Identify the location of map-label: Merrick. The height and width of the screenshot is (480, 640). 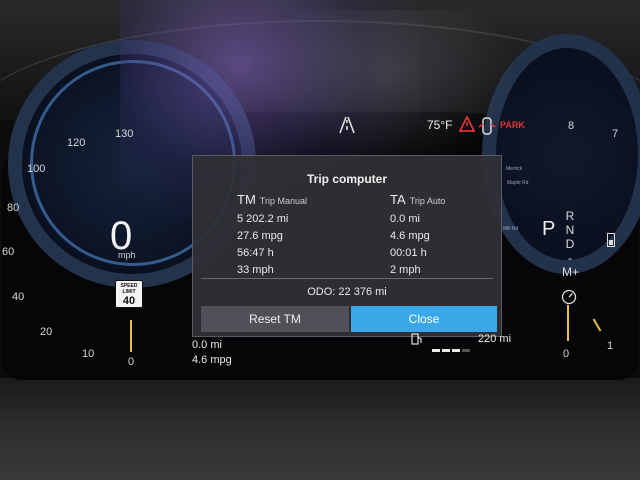
(514, 169).